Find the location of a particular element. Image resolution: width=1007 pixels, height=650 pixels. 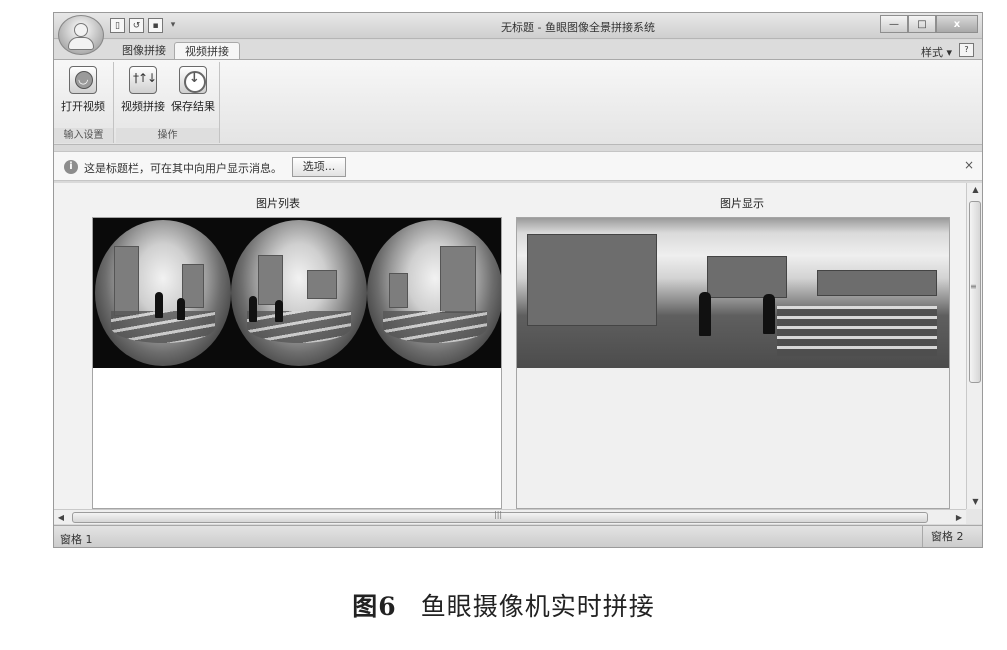

close-icon: × is located at coordinates (969, 165).